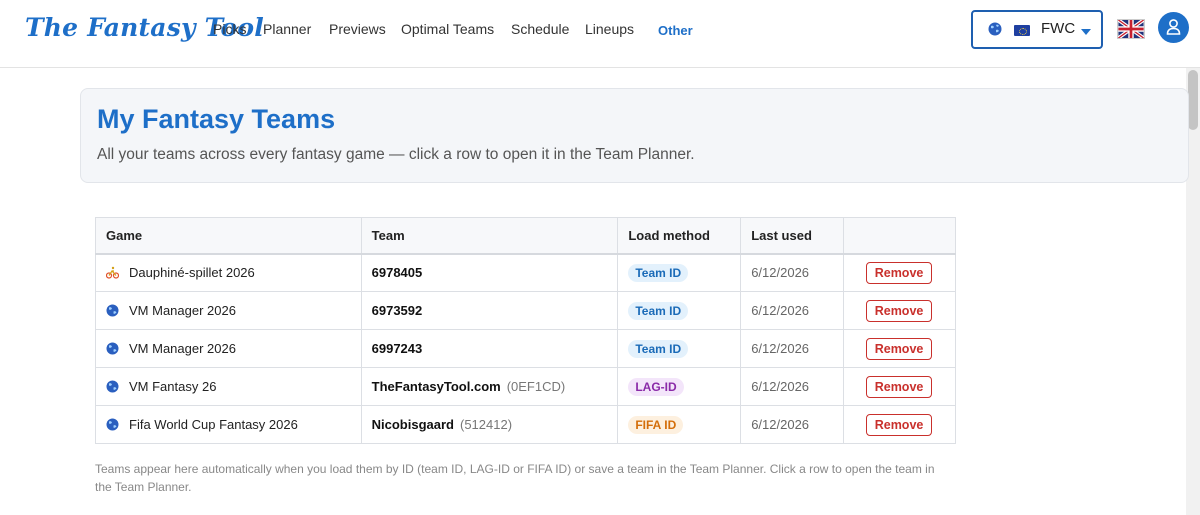 The height and width of the screenshot is (515, 1200). What do you see at coordinates (112, 273) in the screenshot?
I see `cycling-icon` at bounding box center [112, 273].